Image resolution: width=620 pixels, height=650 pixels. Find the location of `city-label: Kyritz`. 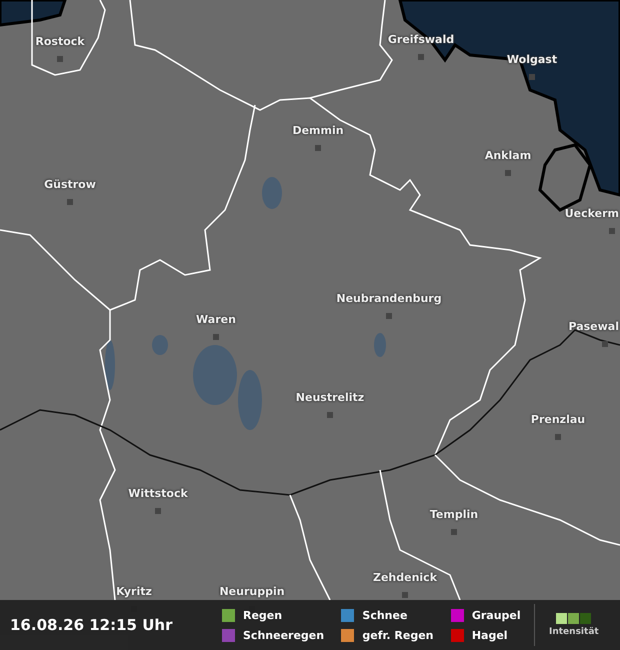

city-label: Kyritz is located at coordinates (134, 591).